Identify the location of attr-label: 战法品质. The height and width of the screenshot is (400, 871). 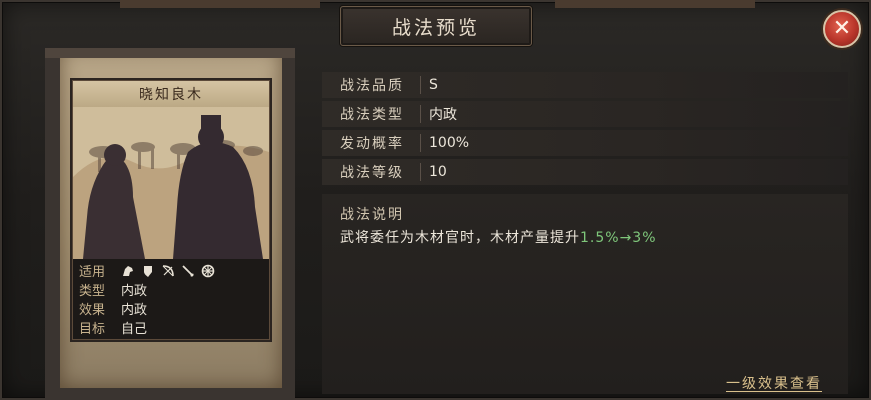
(372, 86).